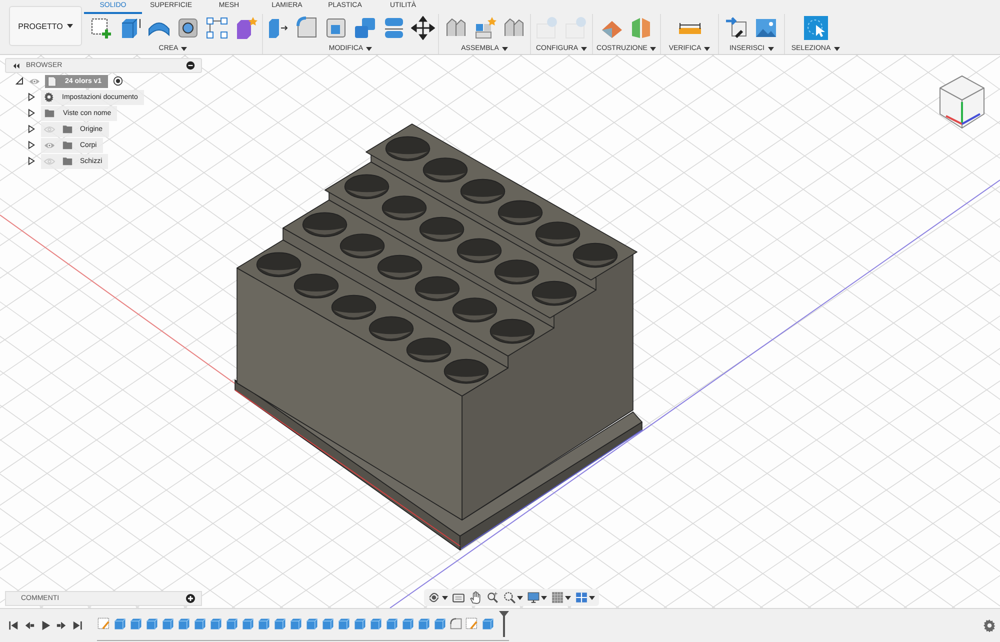  Describe the element at coordinates (423, 28) in the screenshot. I see `move-icon` at that location.